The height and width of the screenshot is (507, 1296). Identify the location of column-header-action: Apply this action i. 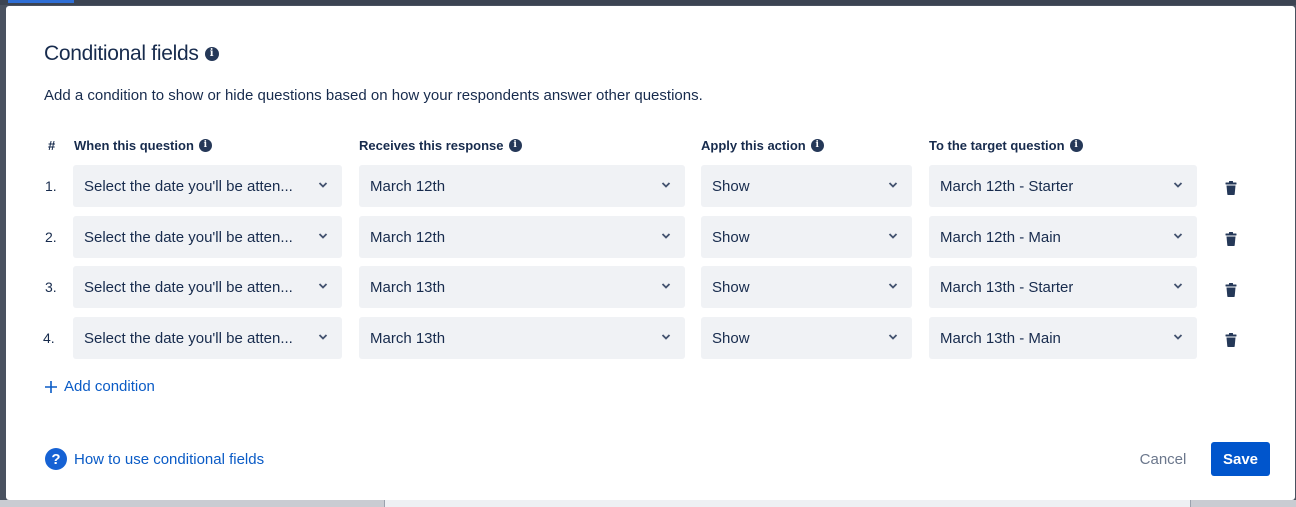
(762, 145).